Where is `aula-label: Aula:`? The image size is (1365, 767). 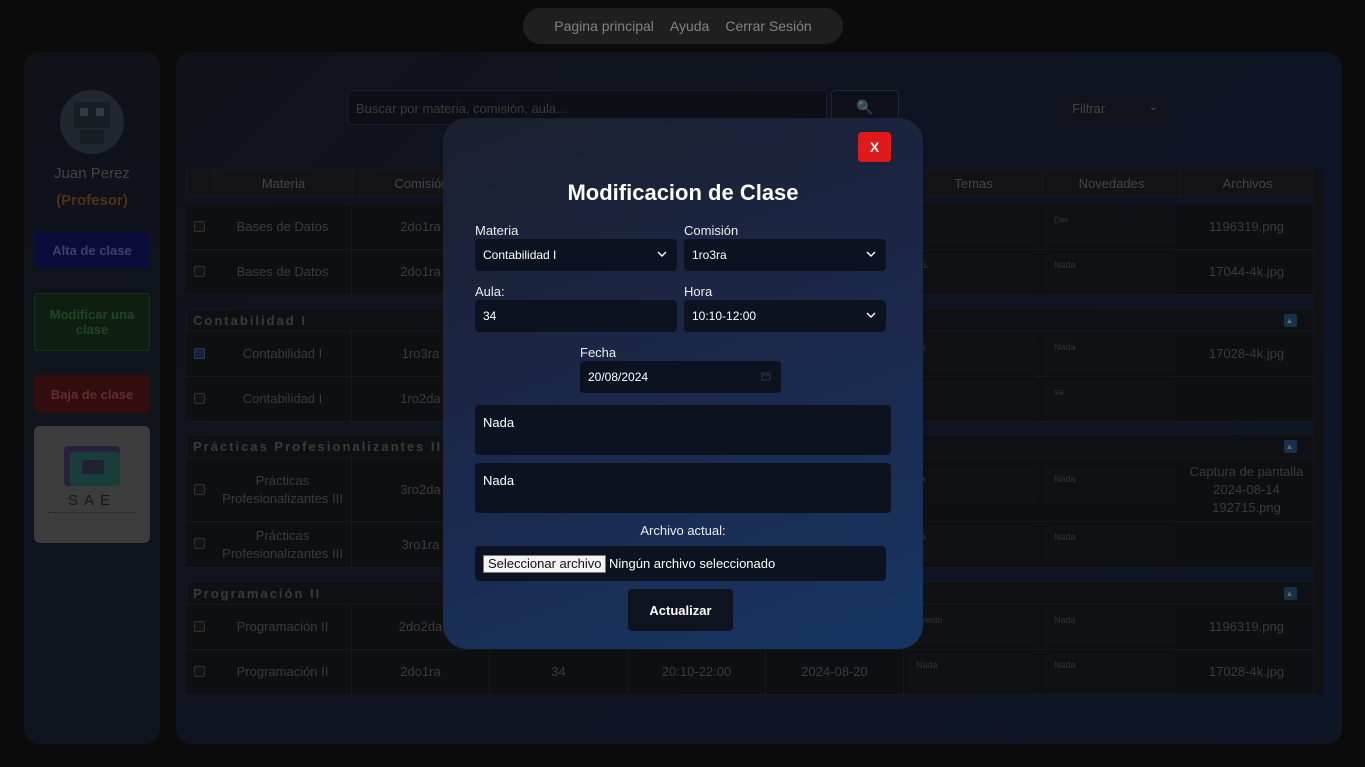 aula-label: Aula: is located at coordinates (490, 291).